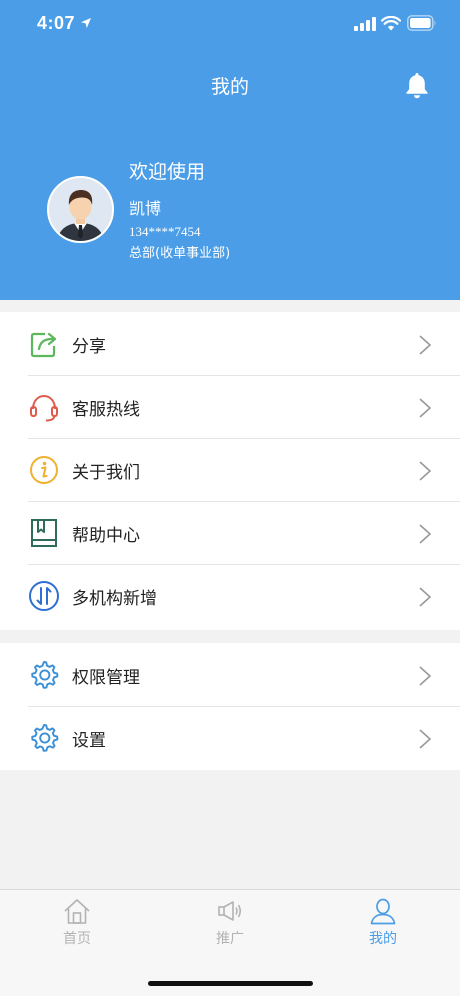 Image resolution: width=460 pixels, height=996 pixels. I want to click on tab-bar: 首页 推广 我的, so click(230, 942).